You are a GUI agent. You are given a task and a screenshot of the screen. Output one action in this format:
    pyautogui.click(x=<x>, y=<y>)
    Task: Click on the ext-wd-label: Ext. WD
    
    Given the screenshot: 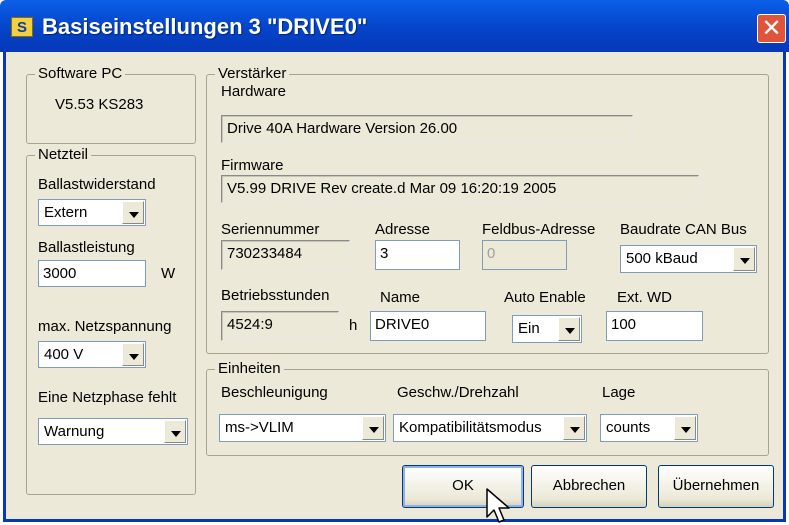 What is the action you would take?
    pyautogui.click(x=644, y=297)
    